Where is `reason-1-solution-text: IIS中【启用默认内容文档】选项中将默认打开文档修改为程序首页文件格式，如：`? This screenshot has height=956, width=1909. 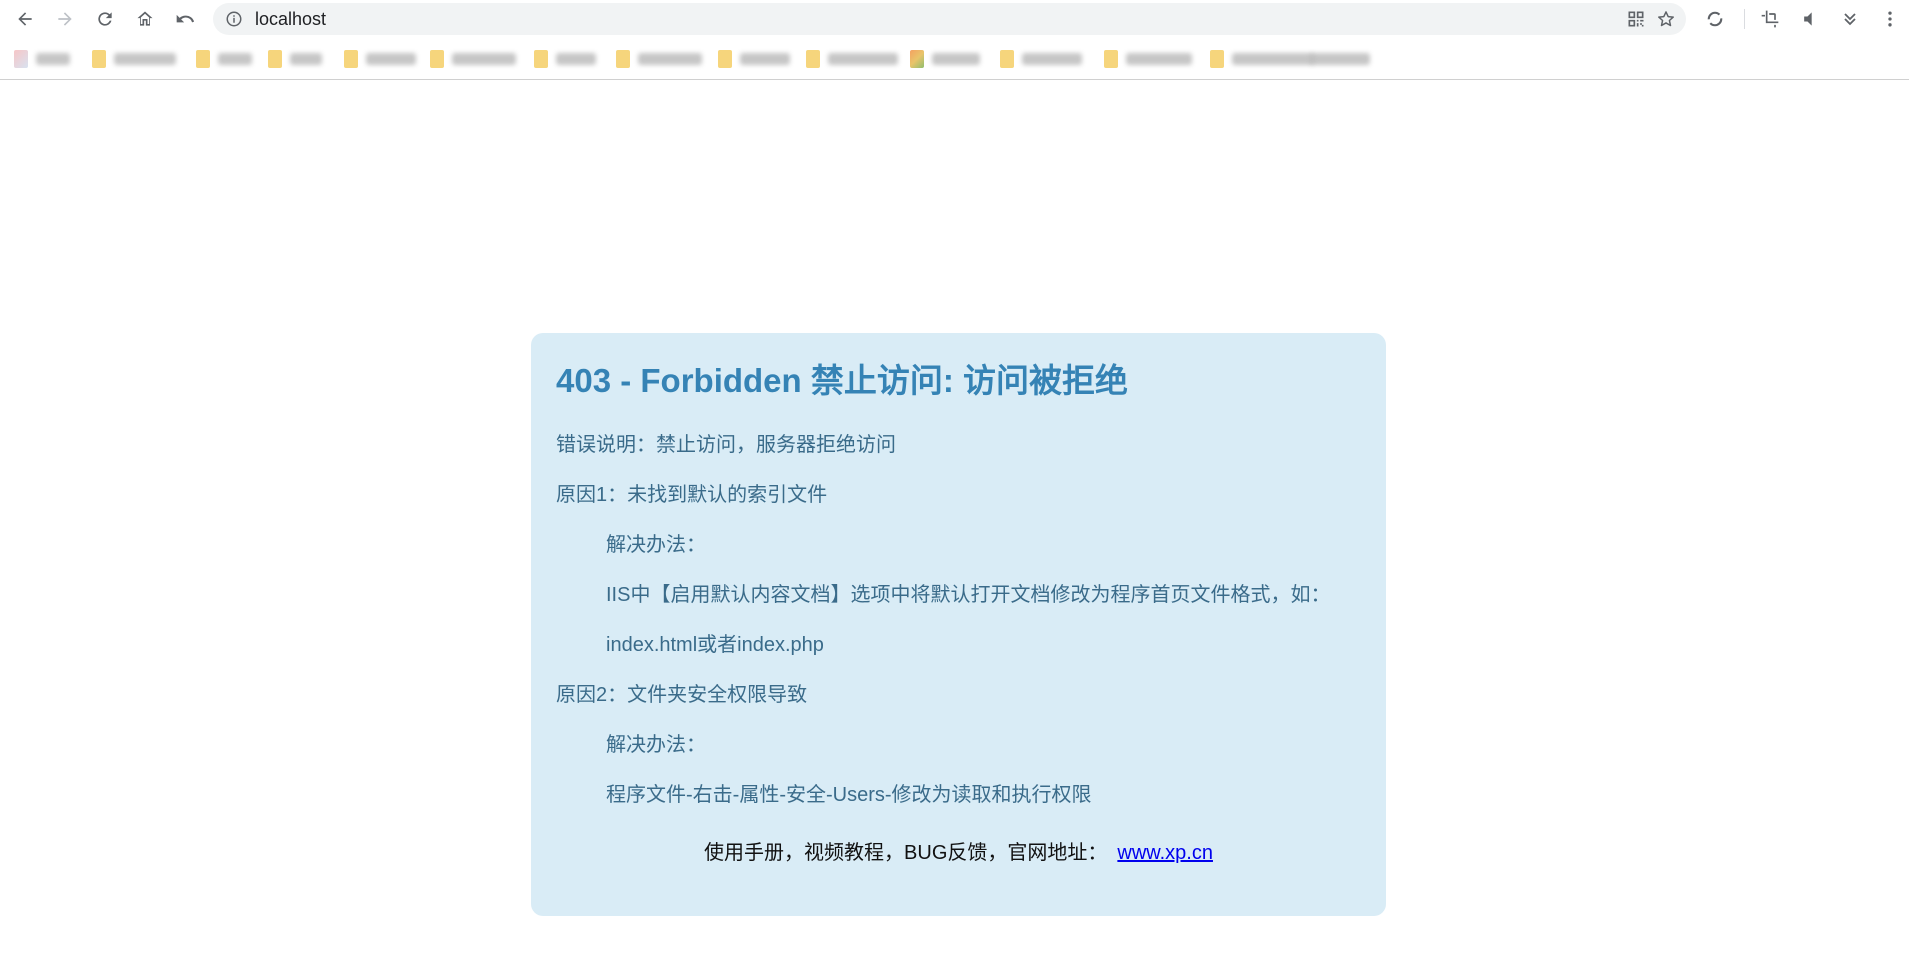
reason-1-solution-text: IIS中【启用默认内容文档】选项中将默认打开文档修改为程序首页文件格式，如： is located at coordinates (968, 595).